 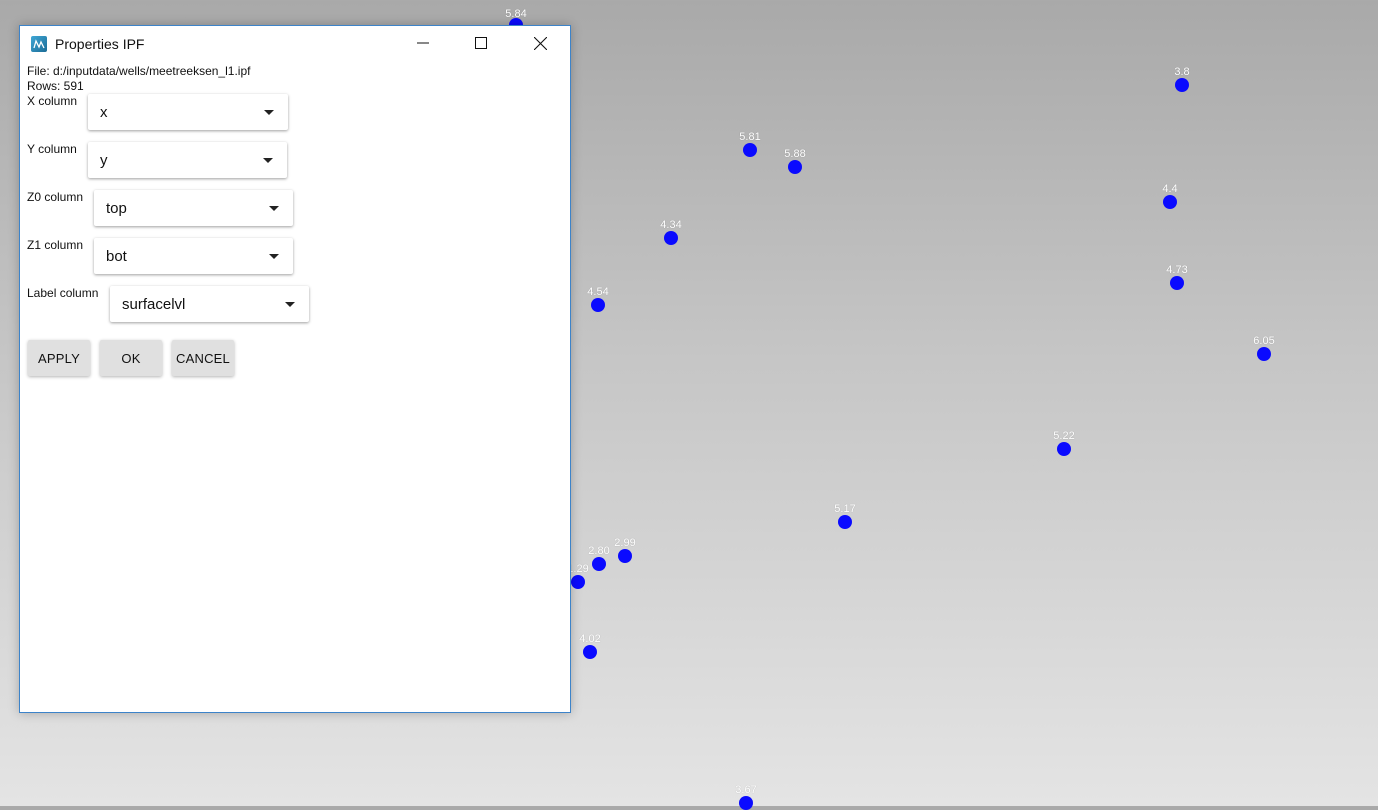 What do you see at coordinates (1064, 436) in the screenshot?
I see `point-label: 5.22` at bounding box center [1064, 436].